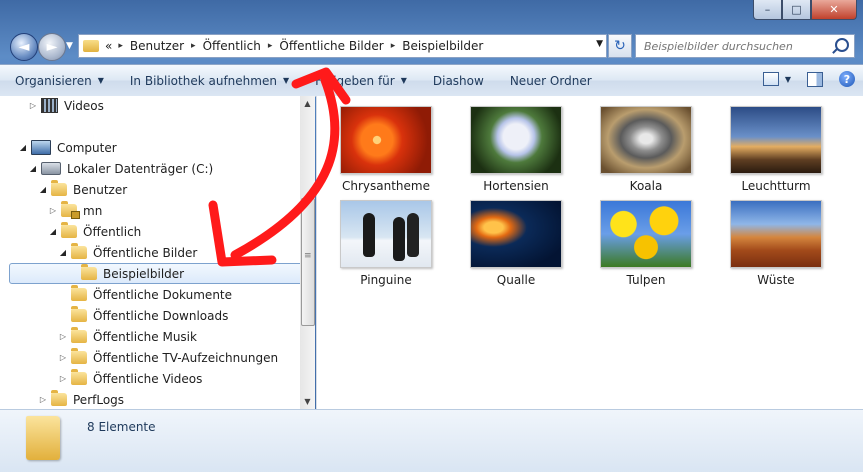  Describe the element at coordinates (150, 106) in the screenshot. I see `tree-item: ▷ Videos` at that location.